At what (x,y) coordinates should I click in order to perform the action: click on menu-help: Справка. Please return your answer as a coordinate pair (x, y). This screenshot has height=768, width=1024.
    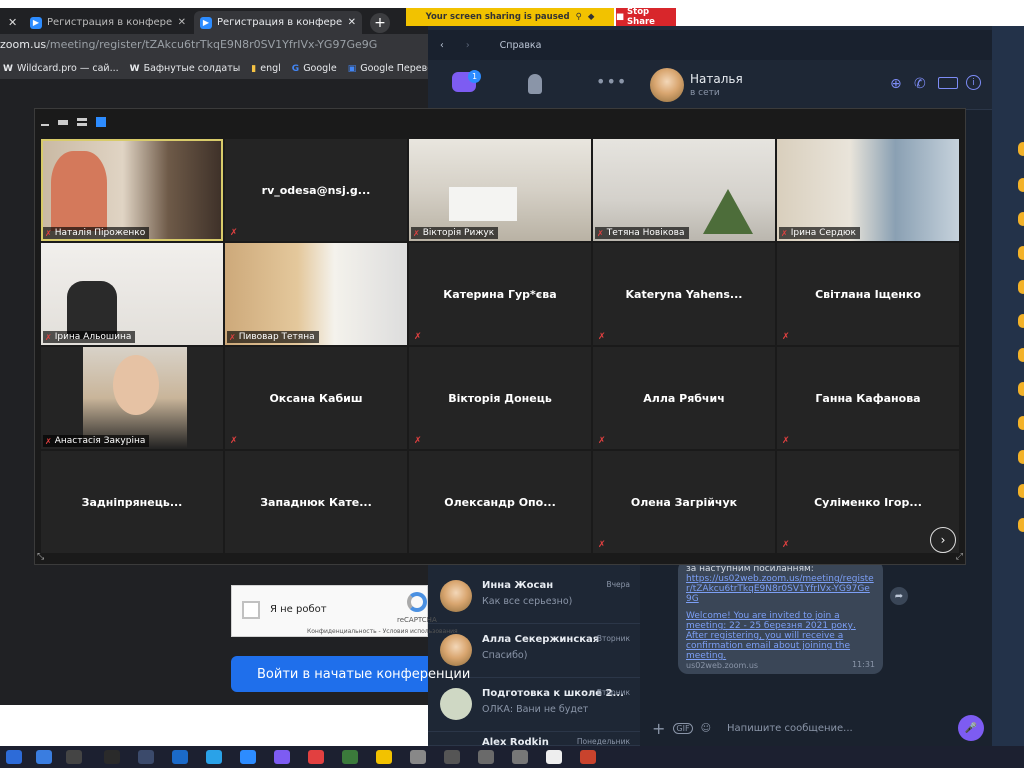
    Looking at the image, I should click on (521, 45).